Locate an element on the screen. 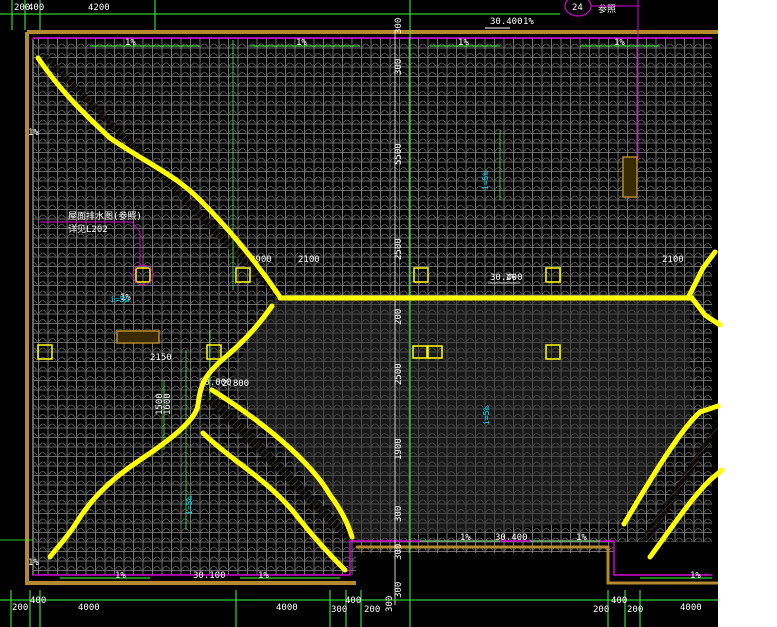 The width and height of the screenshot is (777, 627). top-elevation: 30.400 is located at coordinates (506, 22).